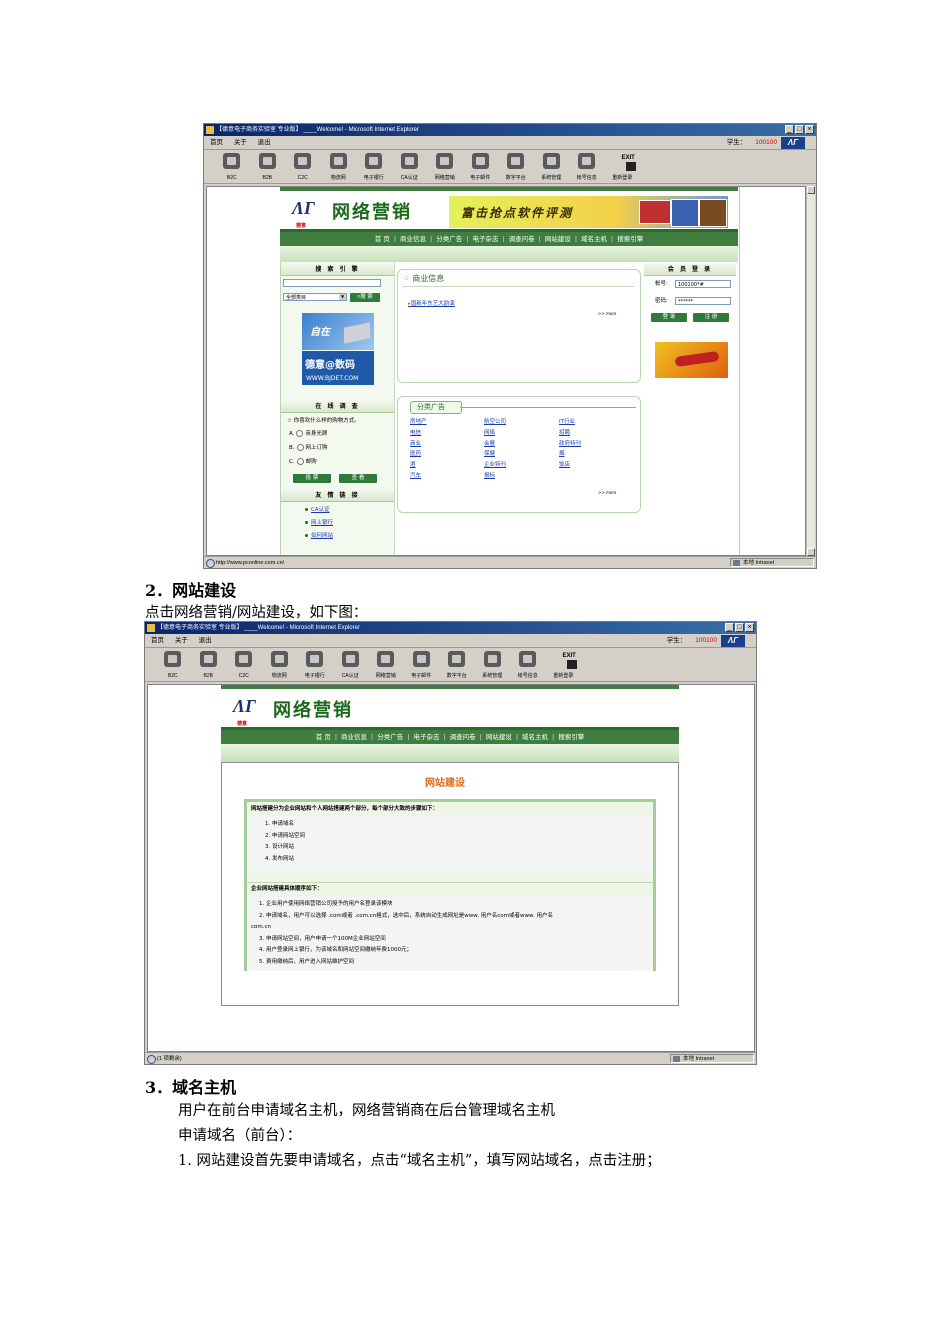 The width and height of the screenshot is (950, 1344). I want to click on classified-link: 商业, so click(415, 444).